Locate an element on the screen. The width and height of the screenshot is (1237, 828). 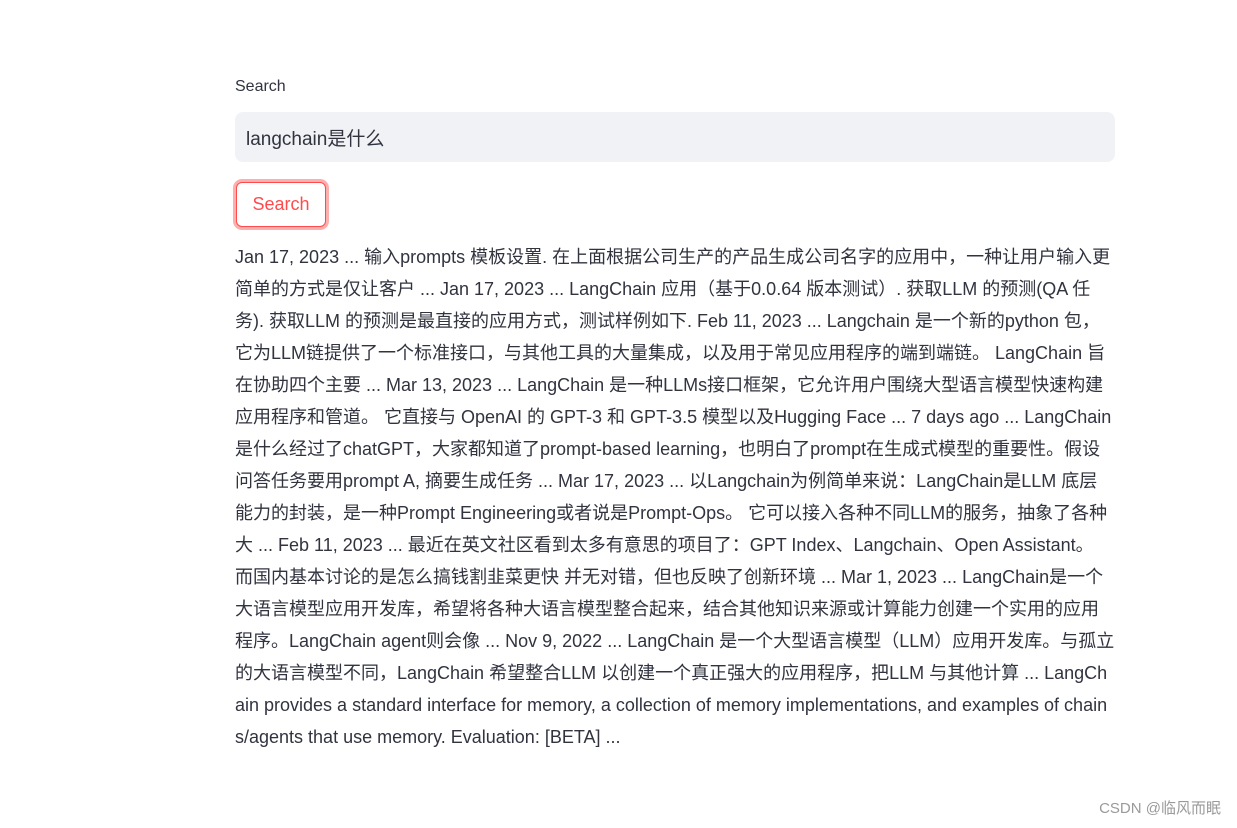
watermark: CSDN @临风而眠 is located at coordinates (1160, 808).